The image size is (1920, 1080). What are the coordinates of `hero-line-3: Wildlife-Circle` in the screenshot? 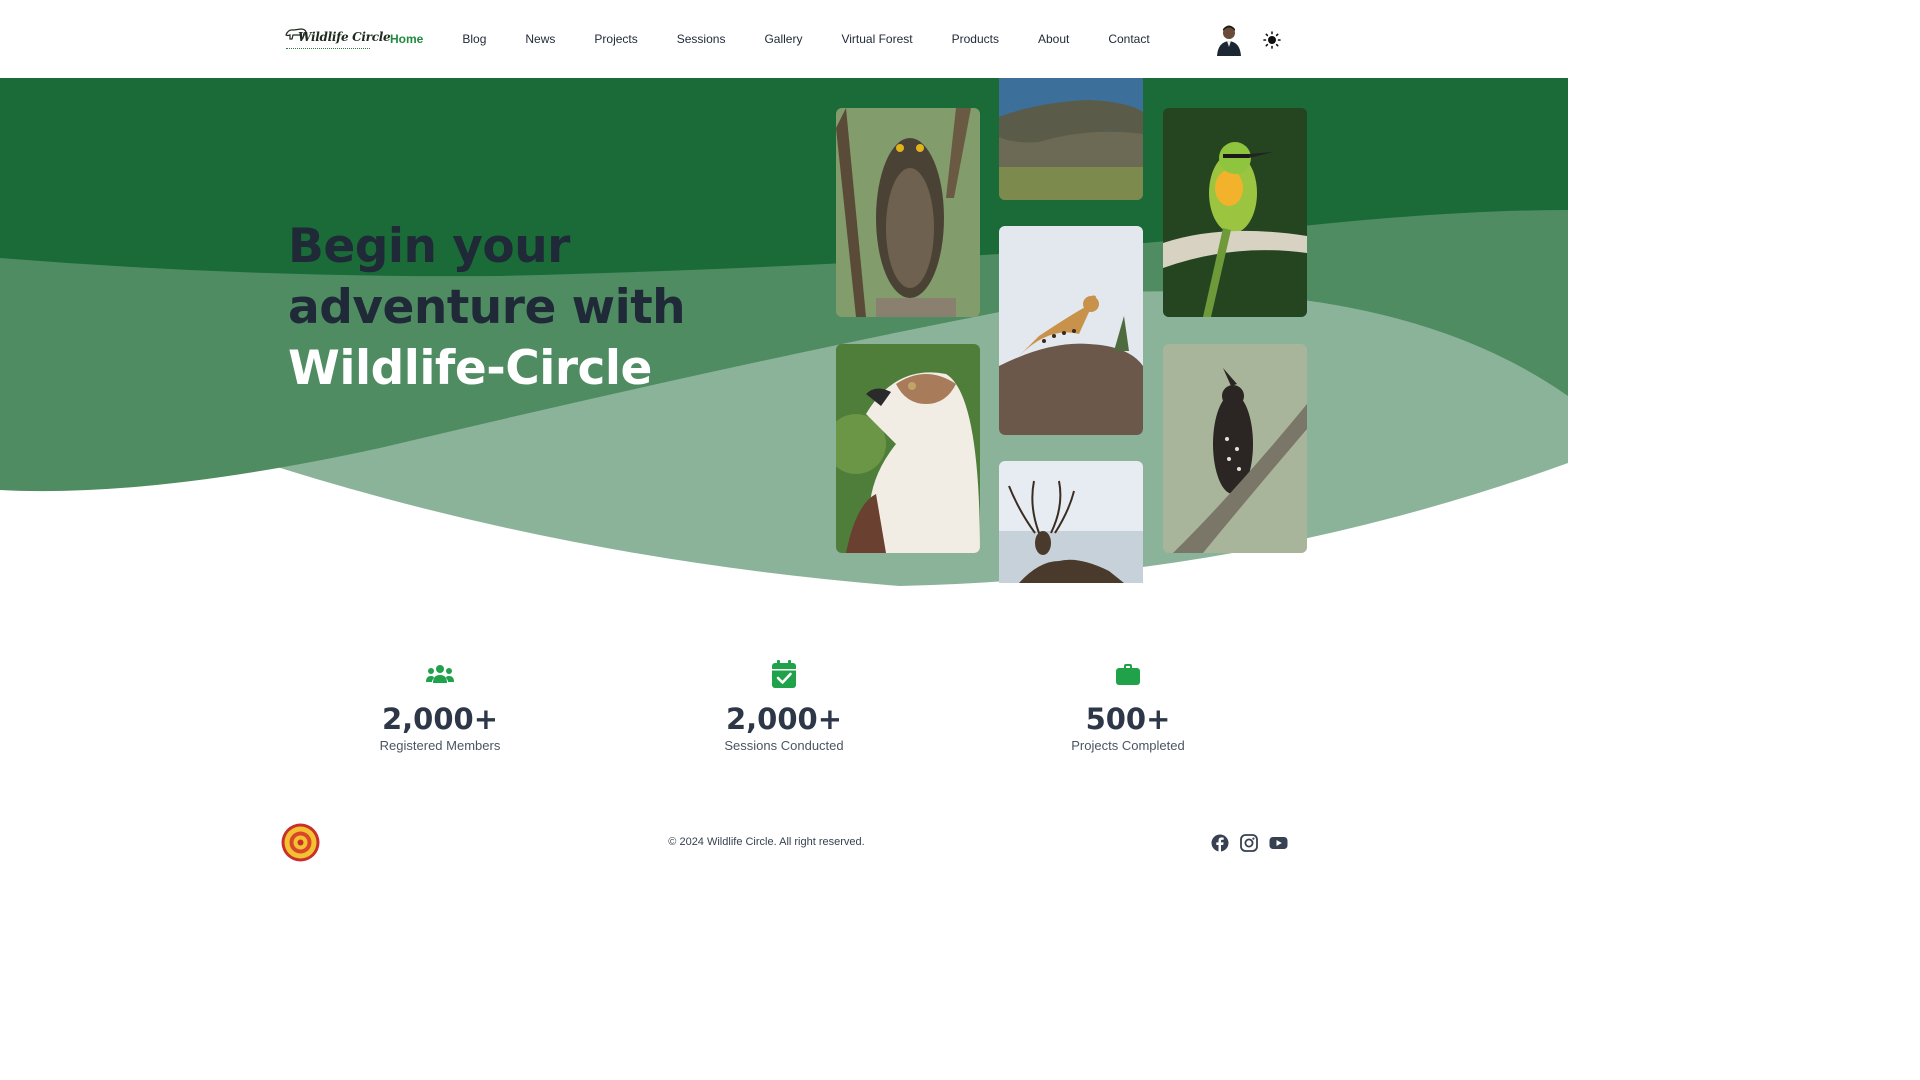 It's located at (470, 368).